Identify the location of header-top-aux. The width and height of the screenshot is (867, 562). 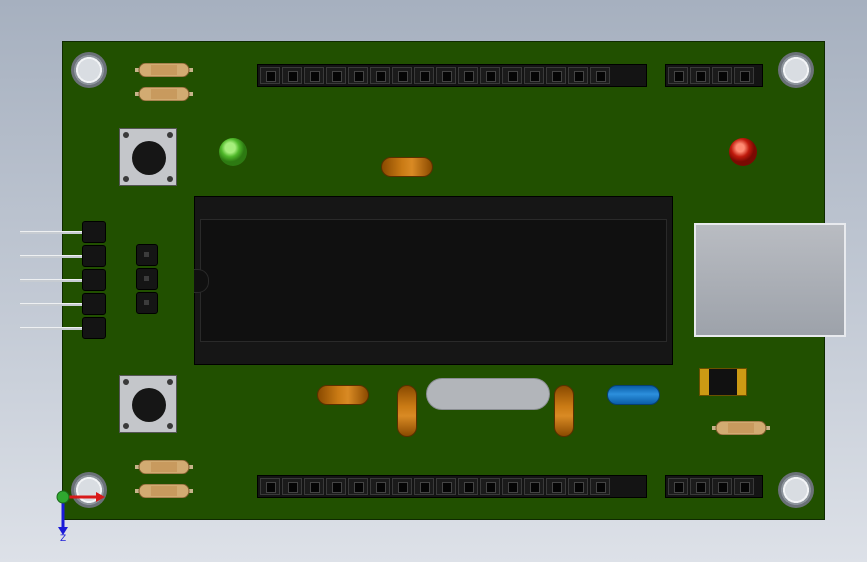
(714, 75).